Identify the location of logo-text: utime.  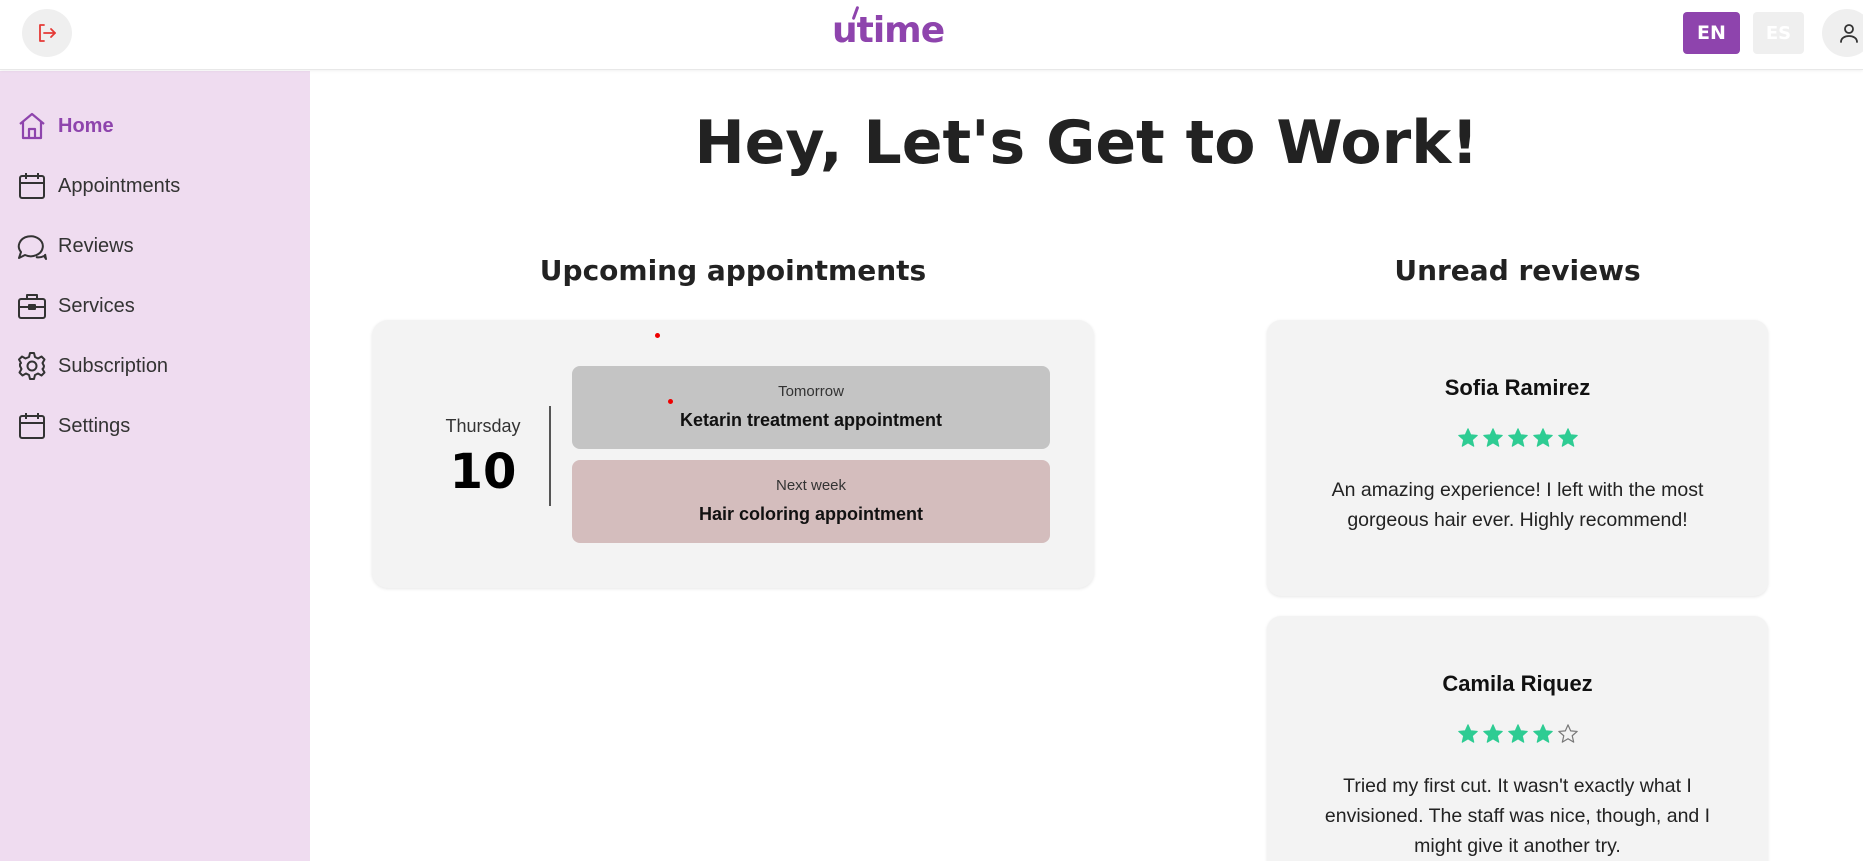
(888, 30).